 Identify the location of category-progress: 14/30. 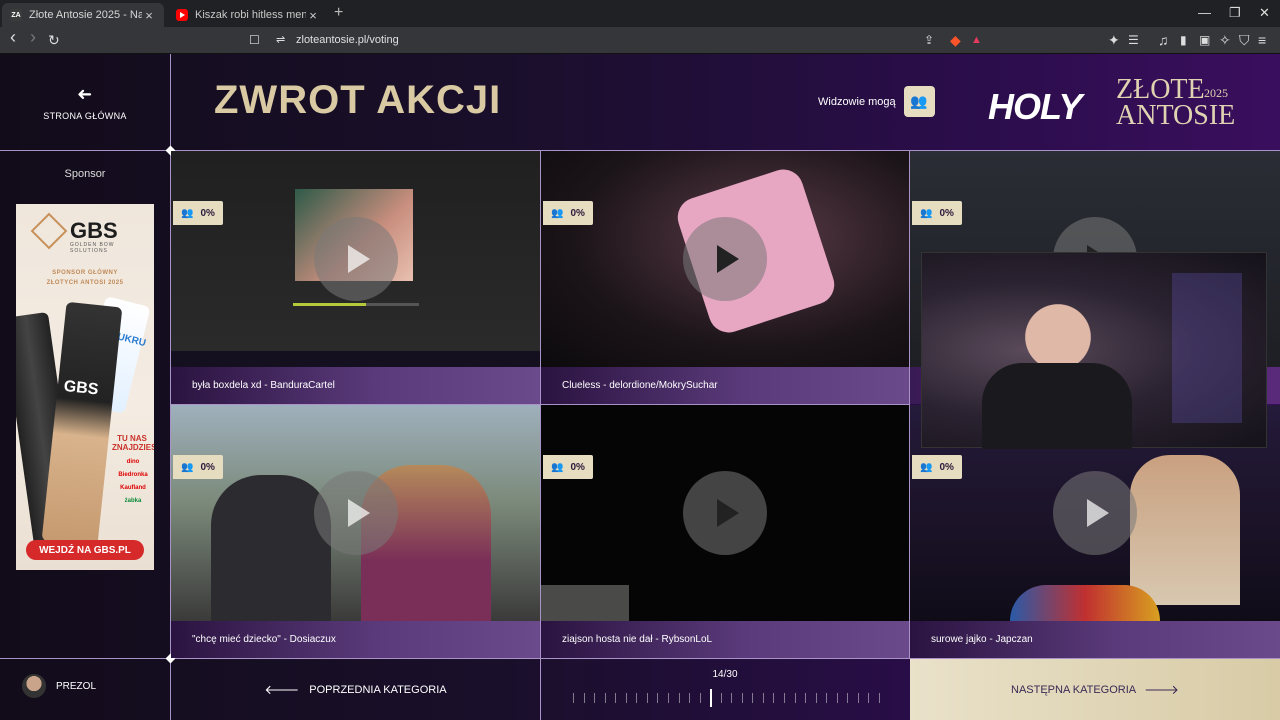
(725, 689).